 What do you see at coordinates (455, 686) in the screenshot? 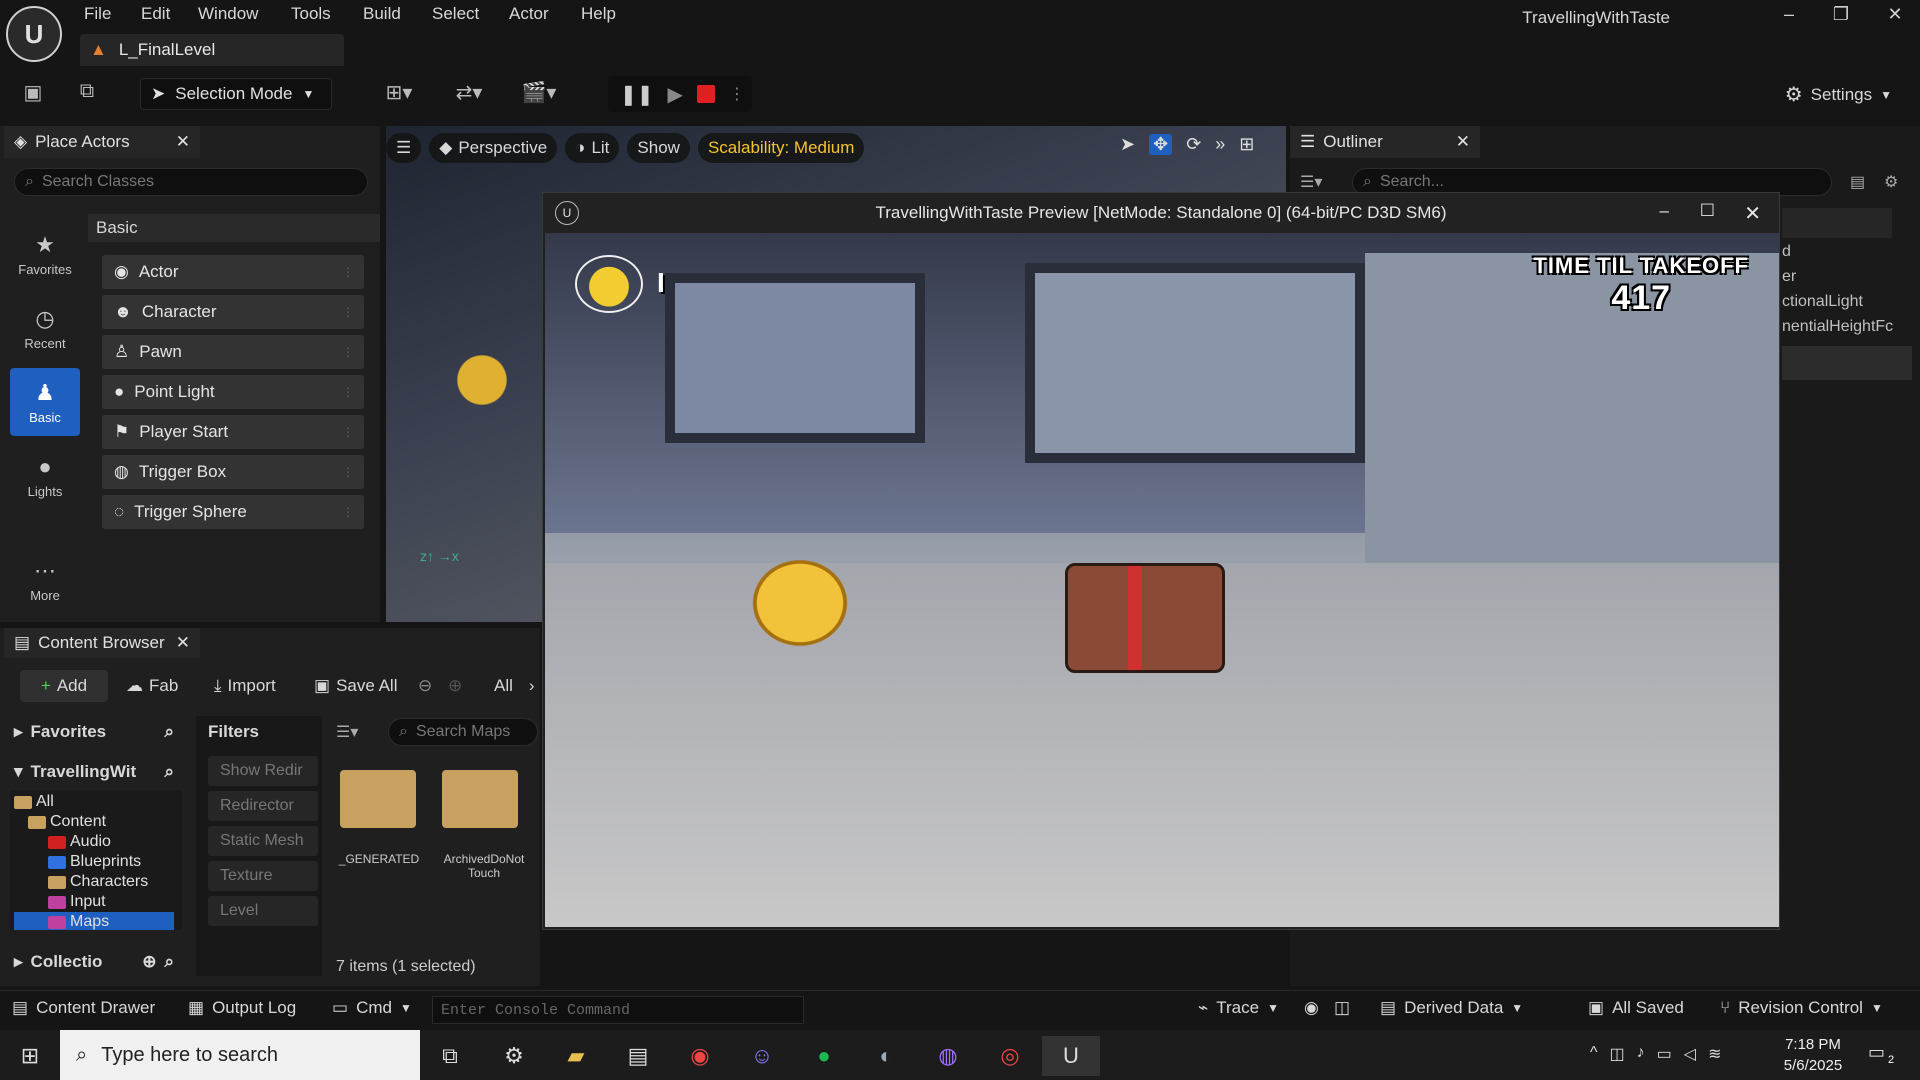
I see `forward-icon: ⊕` at bounding box center [455, 686].